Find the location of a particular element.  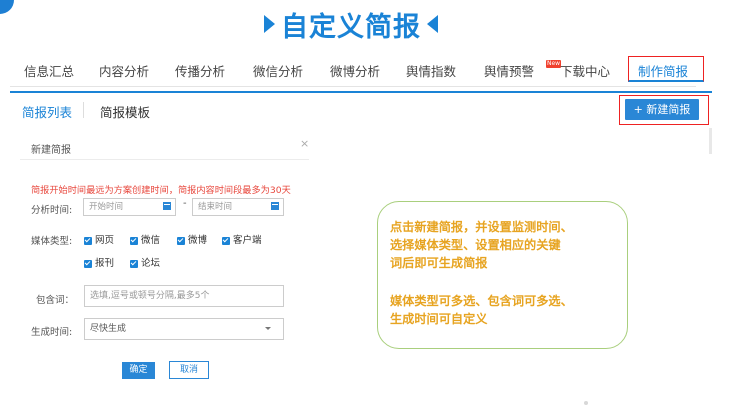

include-words-input: 选填,逗号或顿号分隔,最多5个 is located at coordinates (184, 296).